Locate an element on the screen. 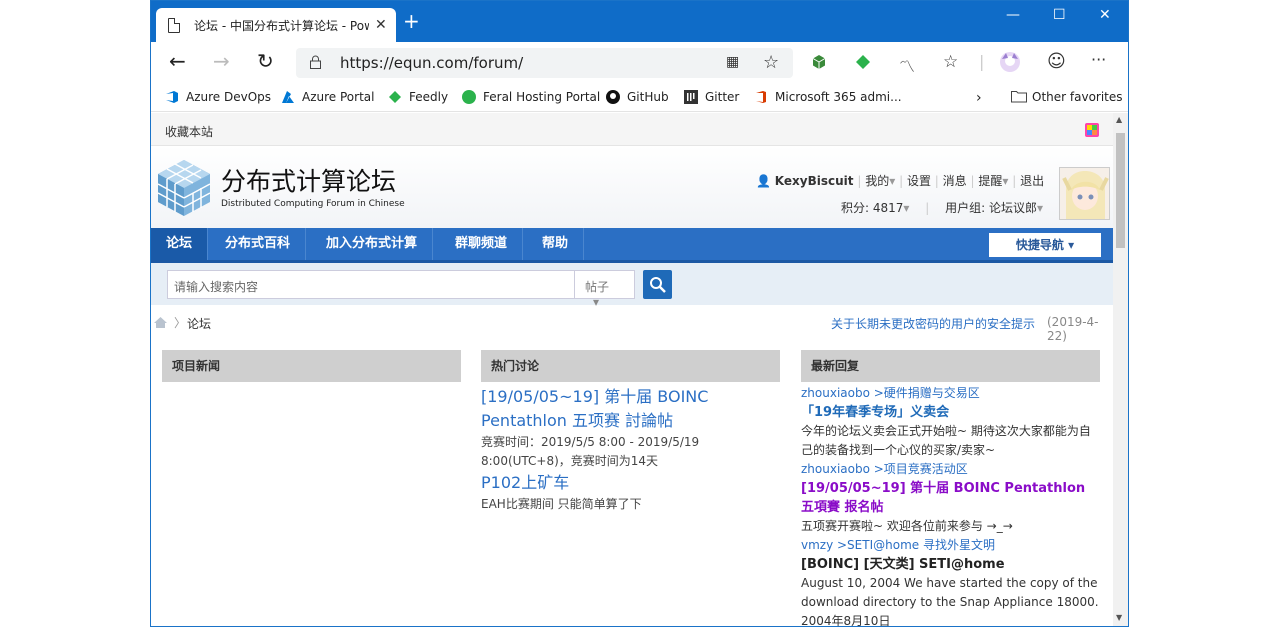 The image size is (1280, 627). user-menu: 👤 KexyBiscuit | 我的▾ | 设置 | 消息 | 提醒▾ | 退出 is located at coordinates (900, 180).